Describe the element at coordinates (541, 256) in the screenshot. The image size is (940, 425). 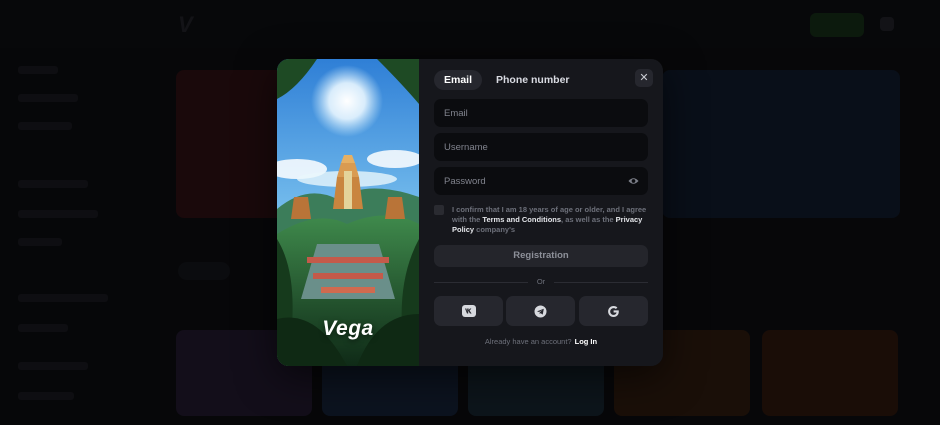
I see `registration-button: Registration` at that location.